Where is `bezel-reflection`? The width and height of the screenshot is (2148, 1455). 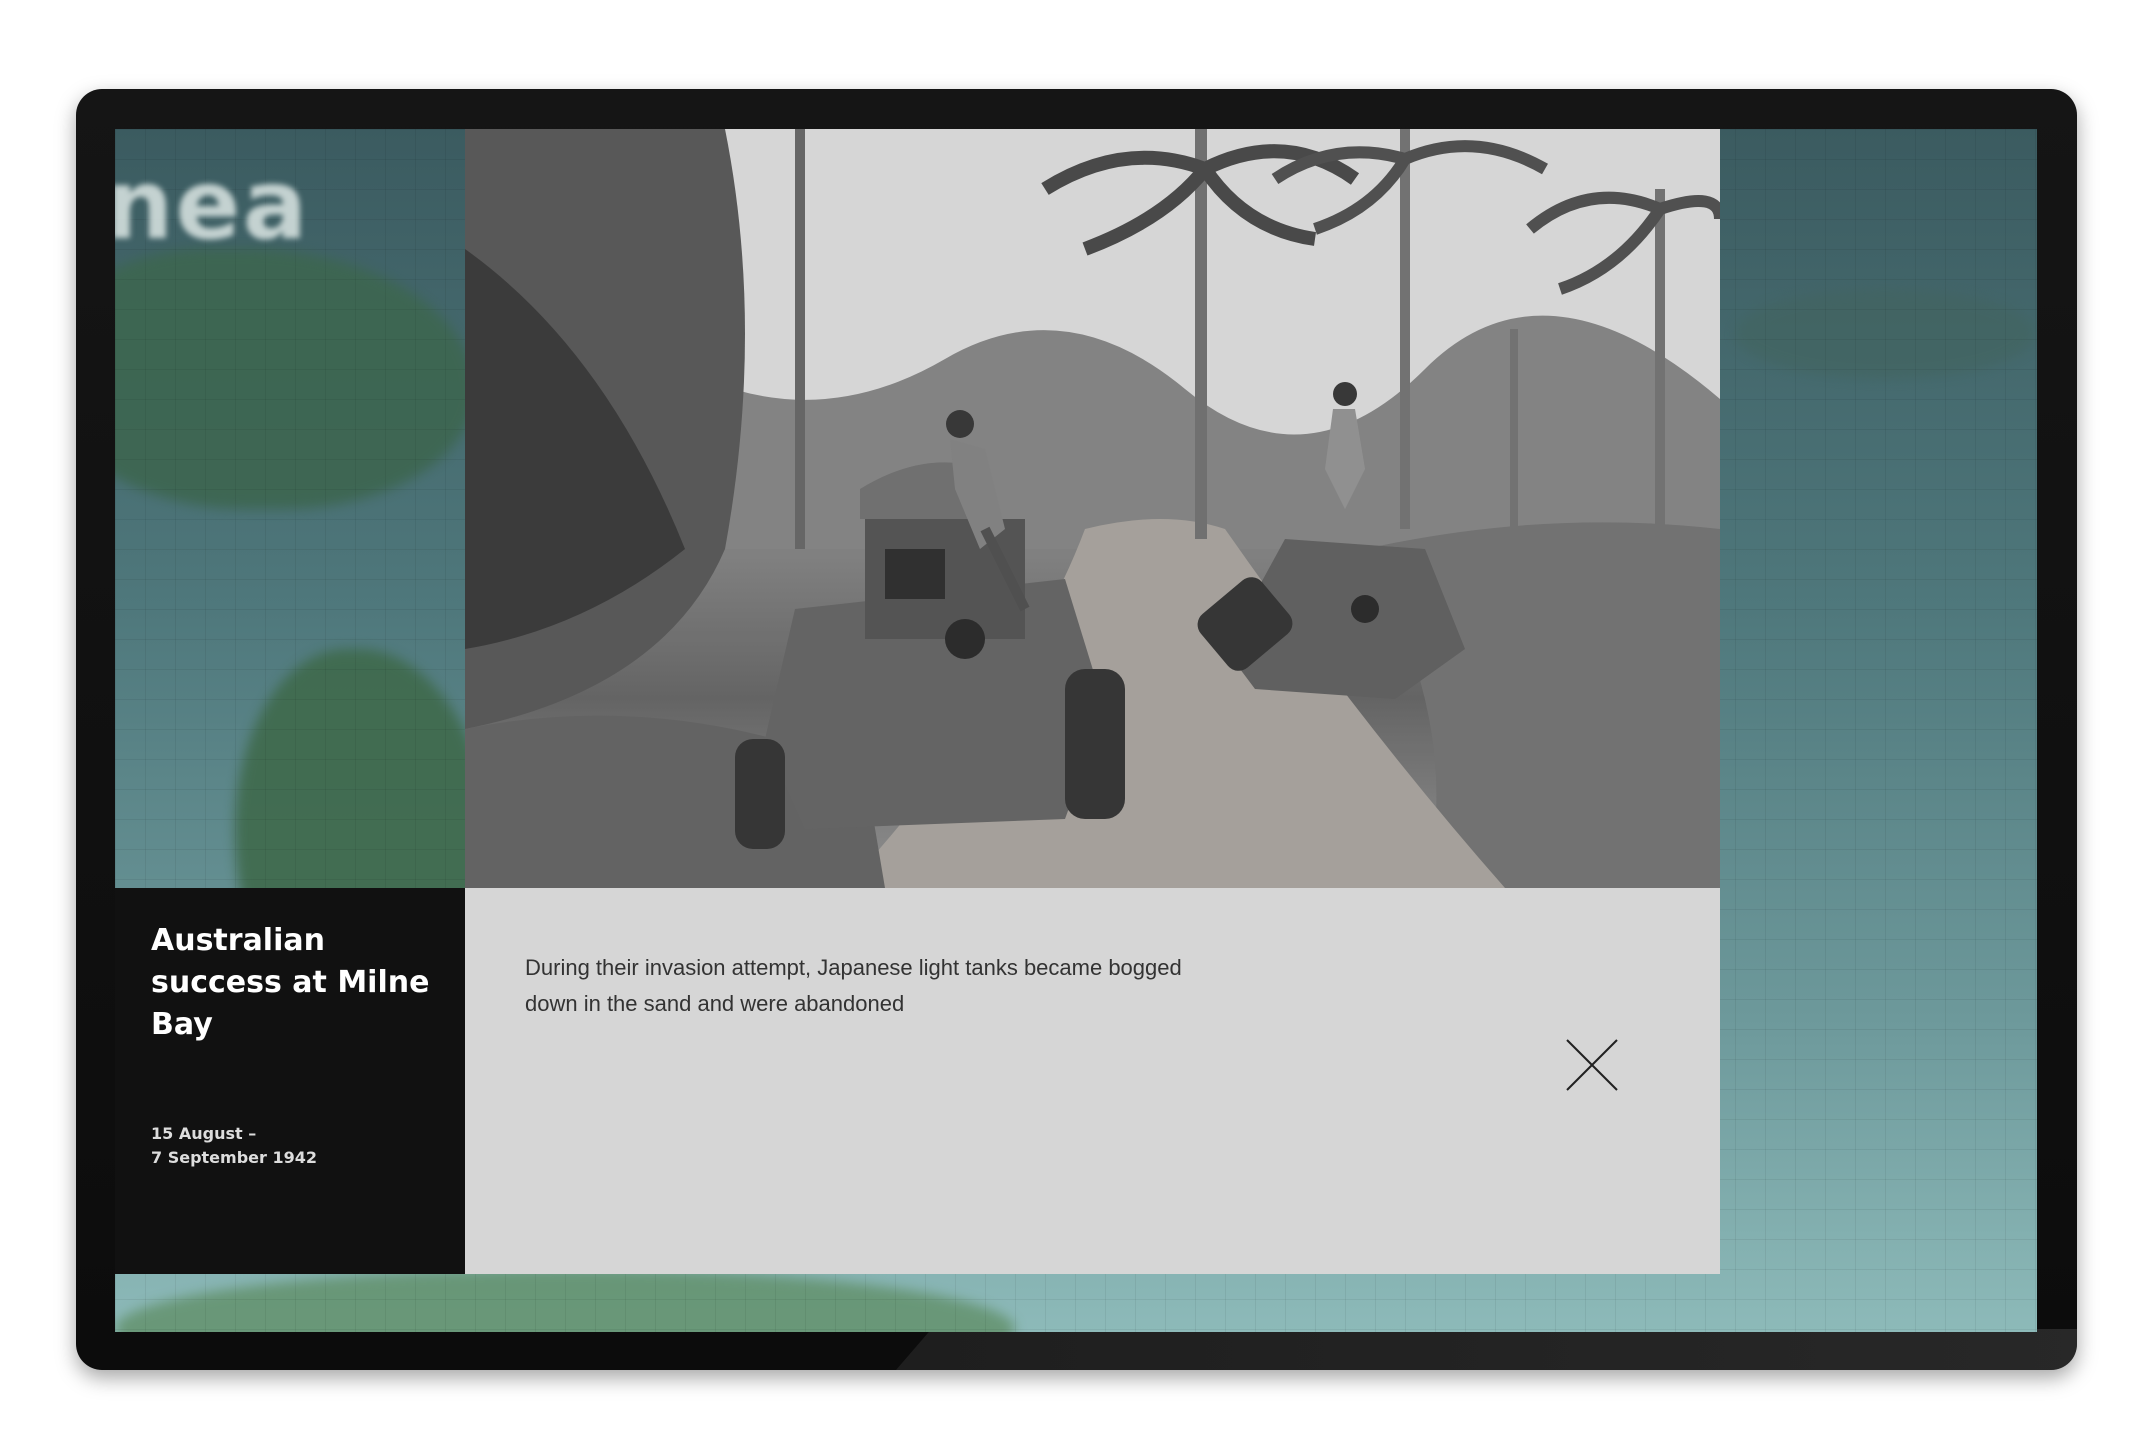
bezel-reflection is located at coordinates (1486, 1349).